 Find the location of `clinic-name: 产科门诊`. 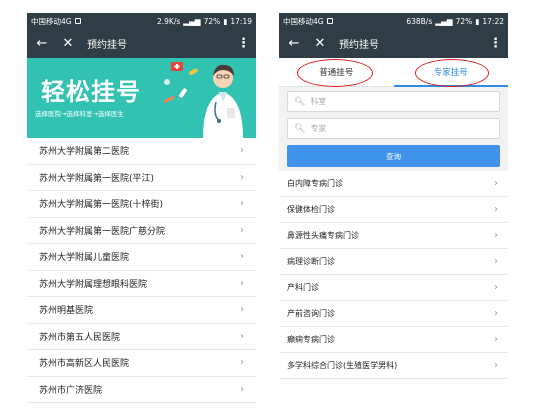

clinic-name: 产科门诊 is located at coordinates (303, 287).